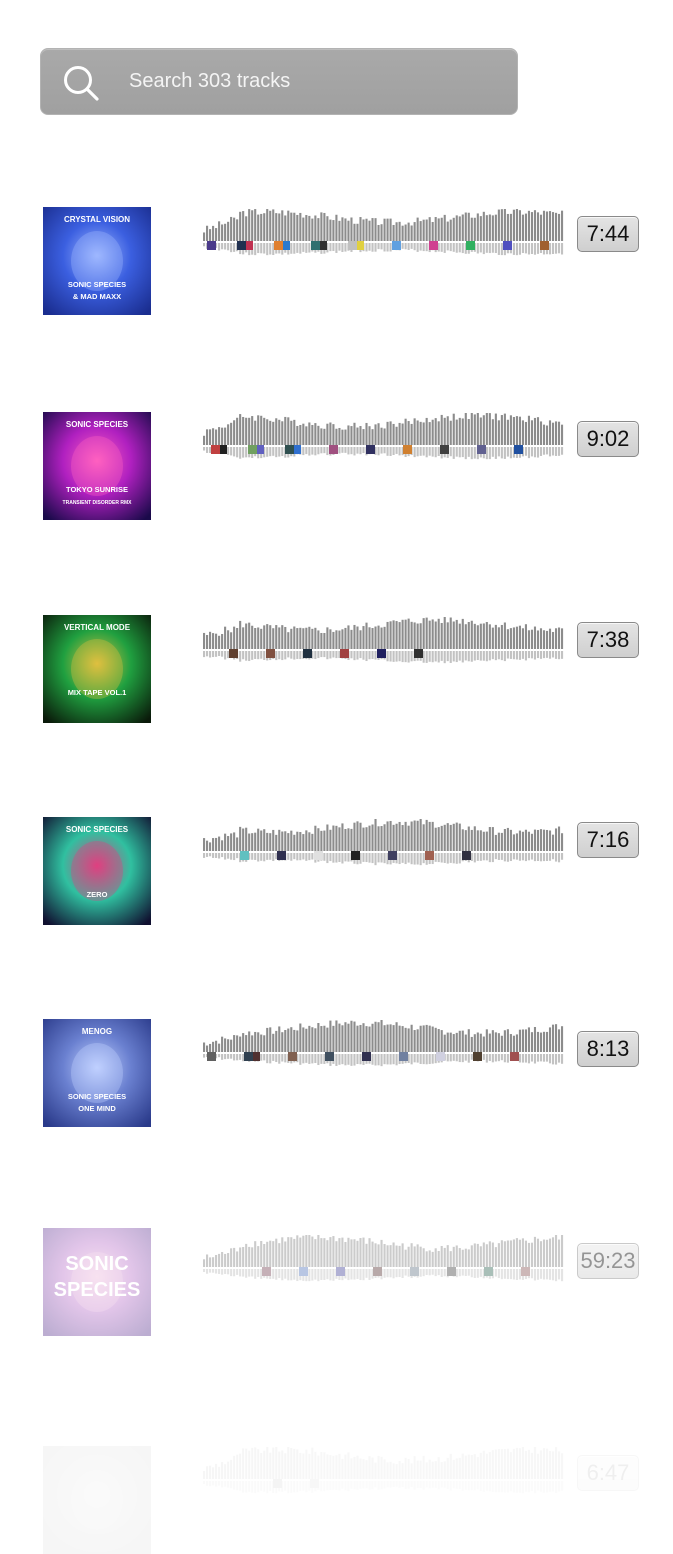 The image size is (673, 1554). I want to click on album-cover, so click(97, 1500).